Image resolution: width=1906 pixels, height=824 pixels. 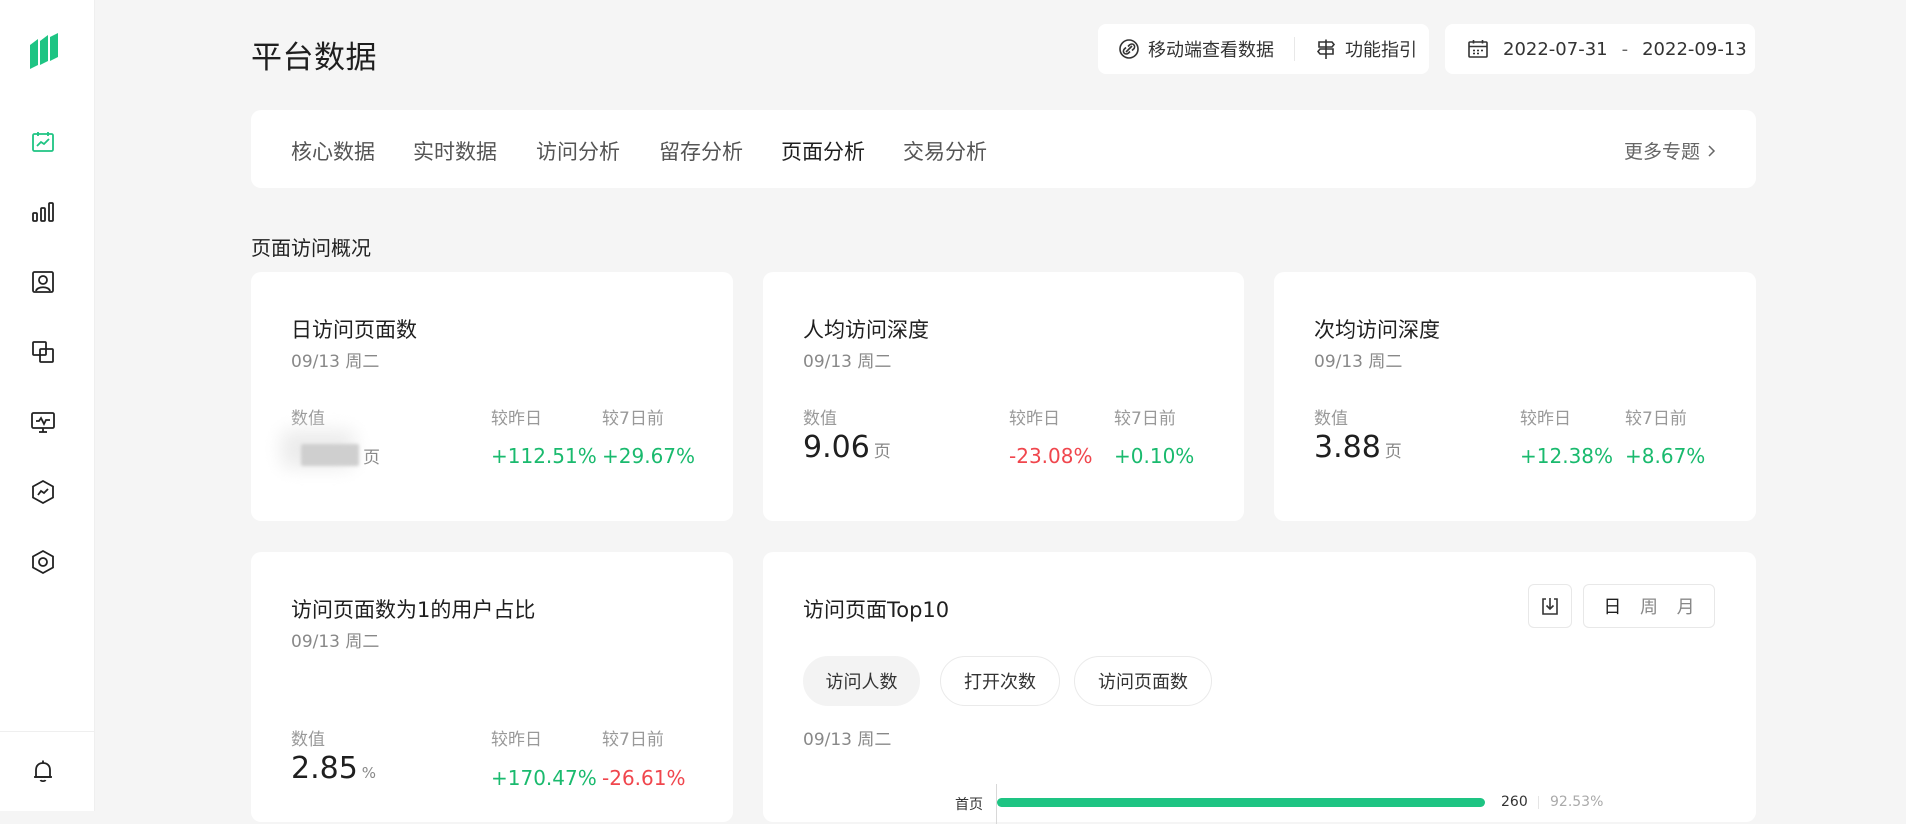 What do you see at coordinates (1003, 149) in the screenshot?
I see `tab-bar: 核心数据 实时数据 访问分析 留存分析 页面分析 交易分析 更多专题` at bounding box center [1003, 149].